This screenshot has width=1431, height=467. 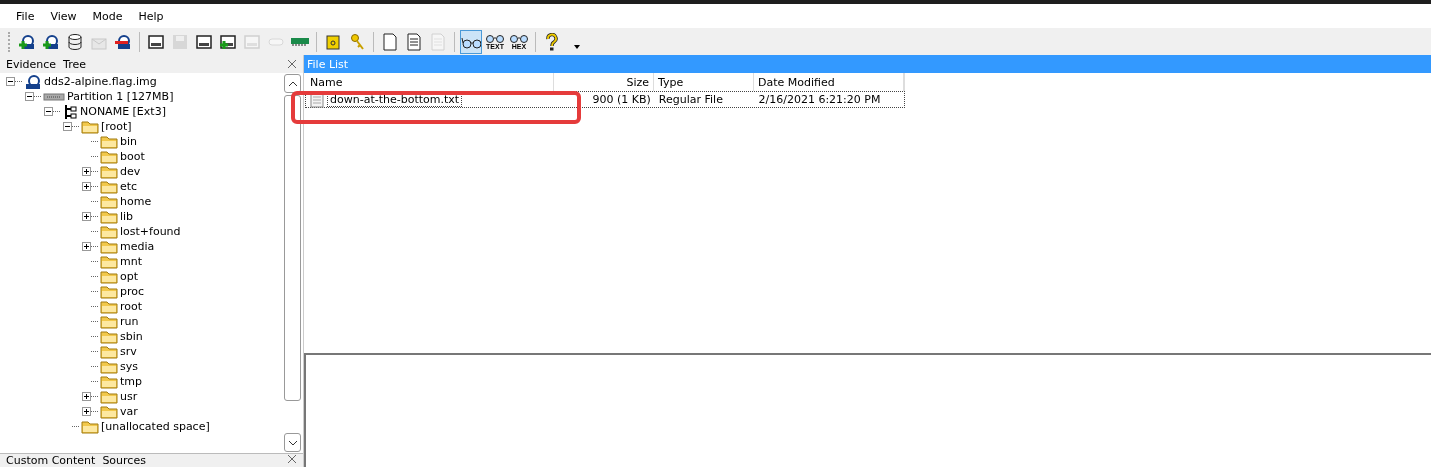 What do you see at coordinates (471, 41) in the screenshot?
I see `toolbar-button` at bounding box center [471, 41].